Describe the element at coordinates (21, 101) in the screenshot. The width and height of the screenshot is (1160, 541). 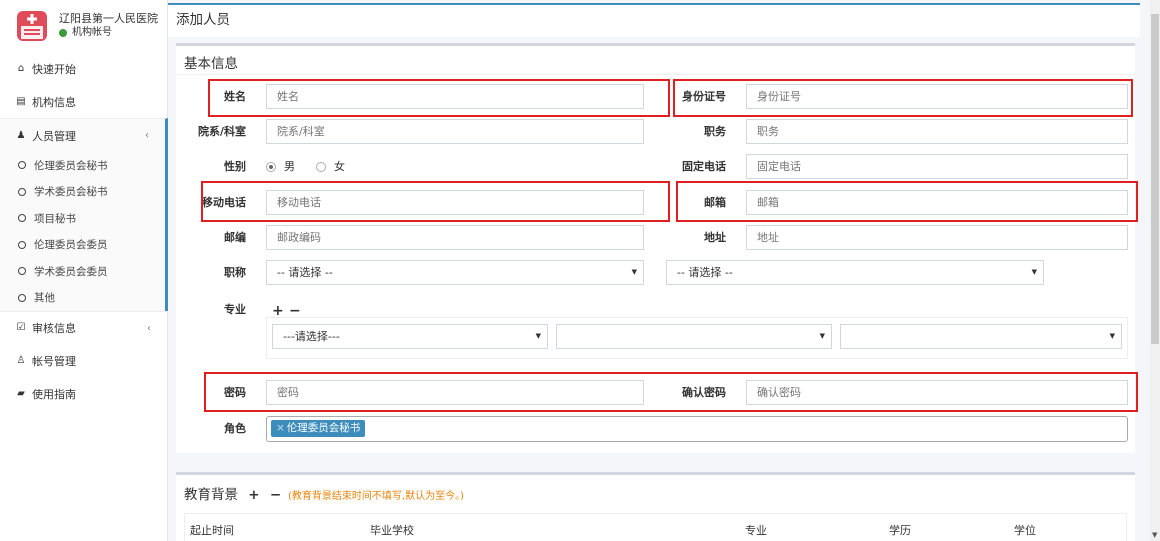
I see `building-icon: ▤` at that location.